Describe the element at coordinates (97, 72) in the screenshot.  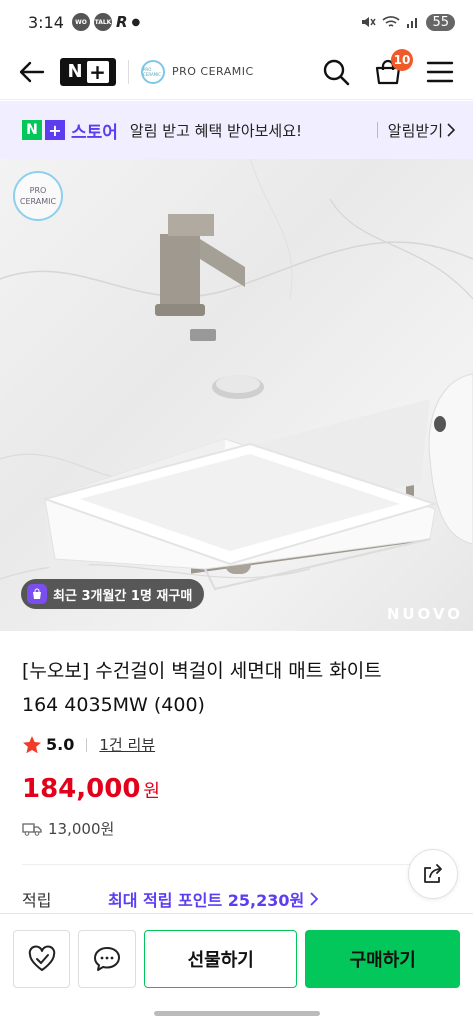
I see `logo-plus: +` at that location.